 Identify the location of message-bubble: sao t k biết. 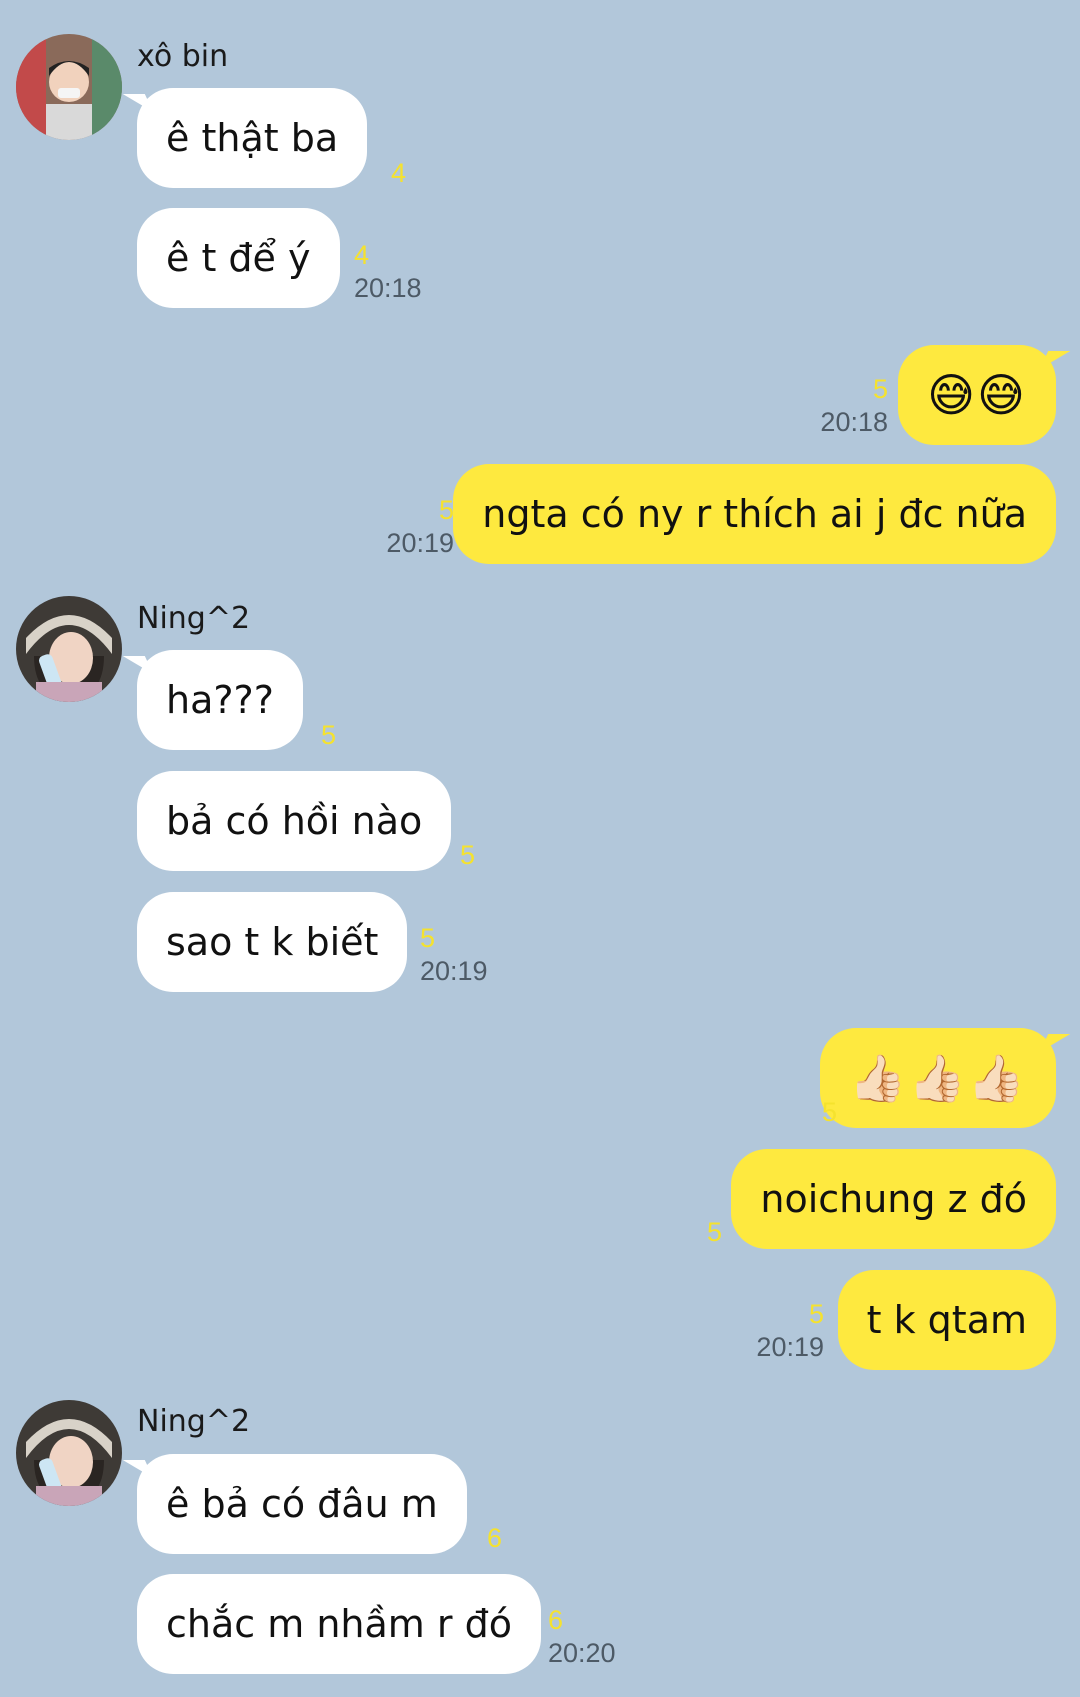
(272, 942).